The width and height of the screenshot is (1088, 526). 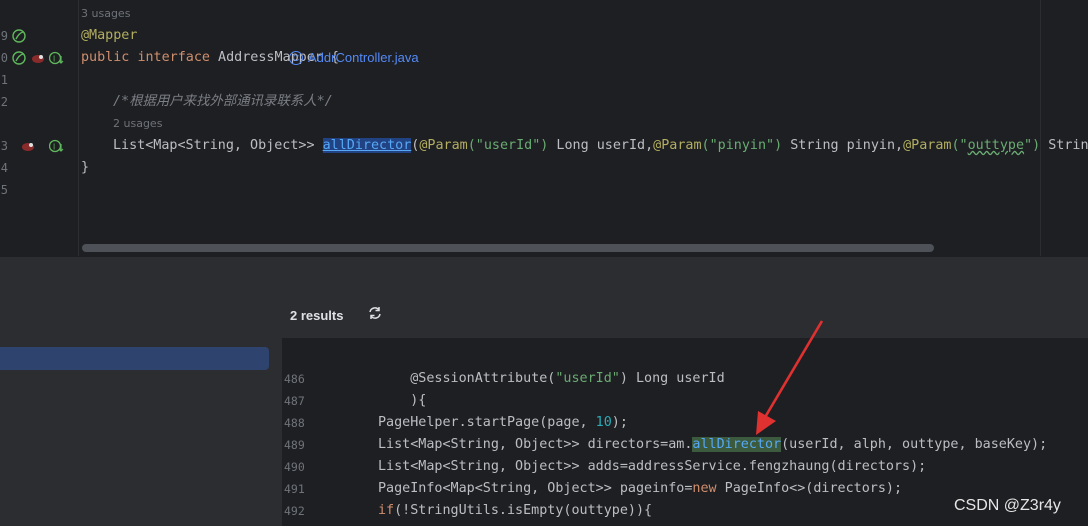 What do you see at coordinates (790, 377) in the screenshot?
I see `red-arrow-annotation` at bounding box center [790, 377].